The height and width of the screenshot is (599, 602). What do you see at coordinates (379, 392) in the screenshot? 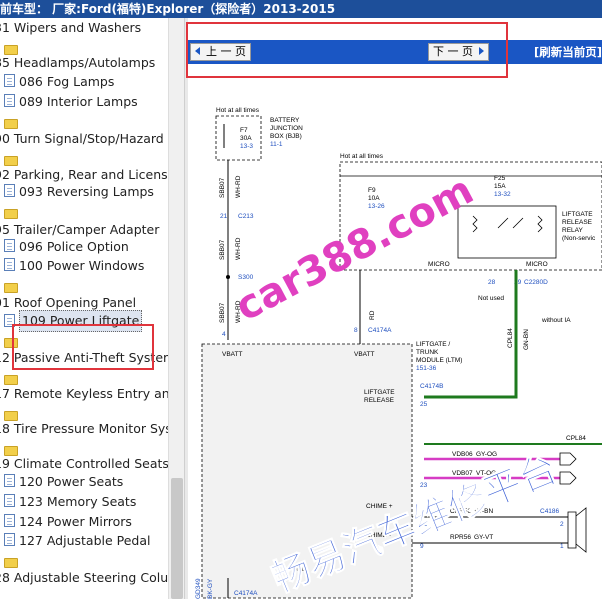
I see `liftgate-release-1: LIFTGATE` at bounding box center [379, 392].